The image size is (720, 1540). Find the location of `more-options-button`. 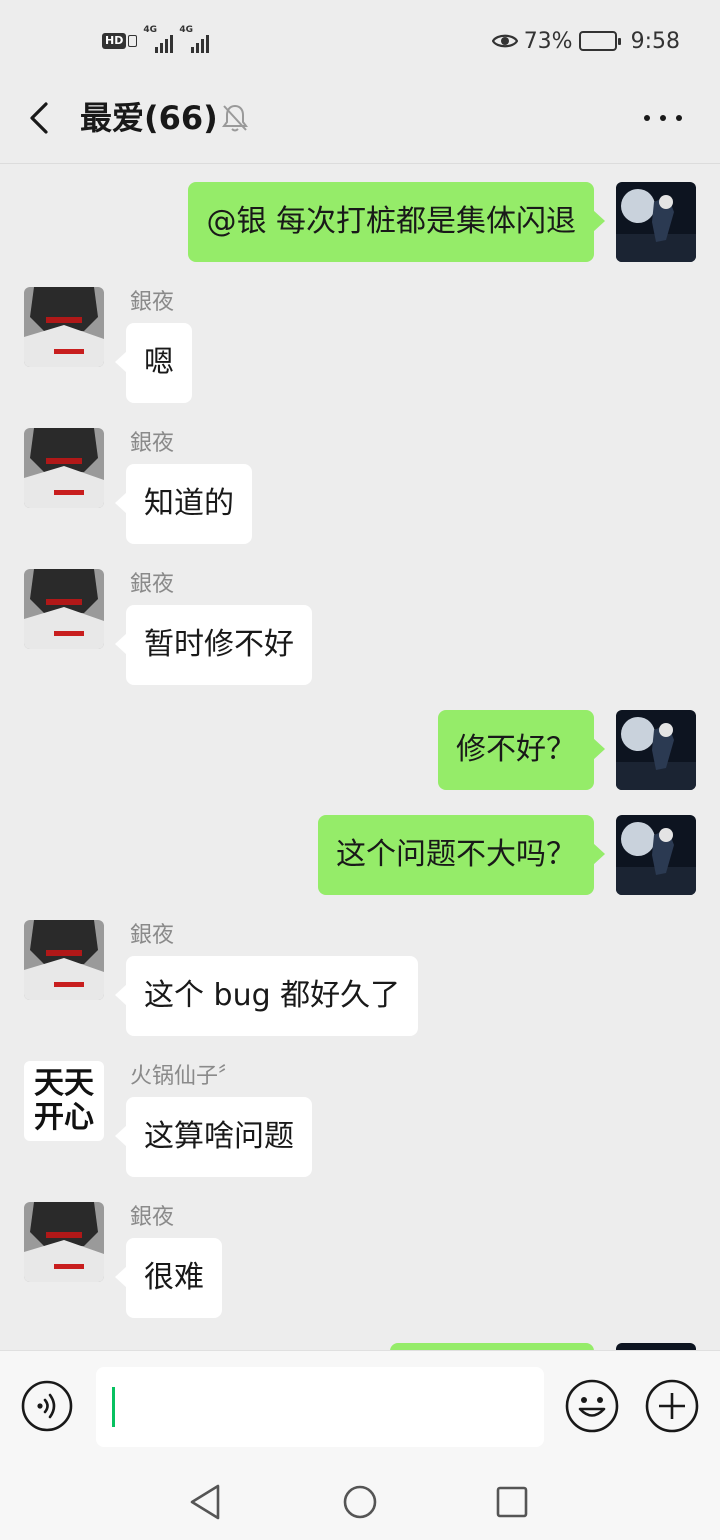

more-options-button is located at coordinates (663, 118).